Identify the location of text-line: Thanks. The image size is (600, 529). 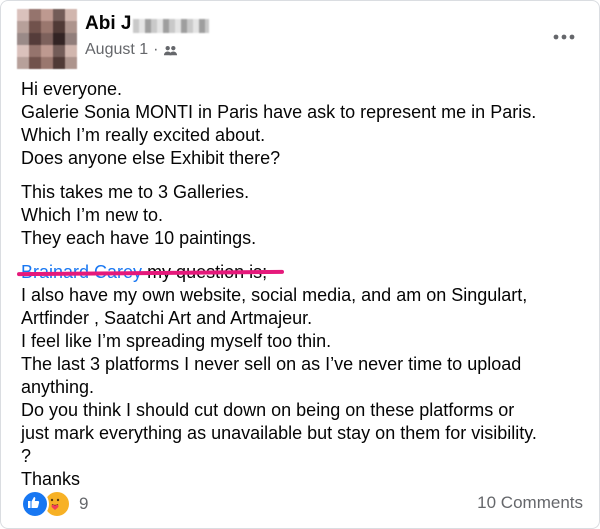
(51, 479).